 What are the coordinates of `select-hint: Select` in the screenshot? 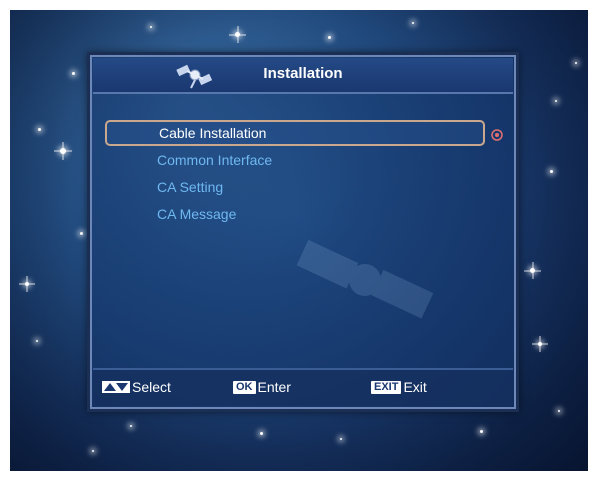 It's located at (136, 387).